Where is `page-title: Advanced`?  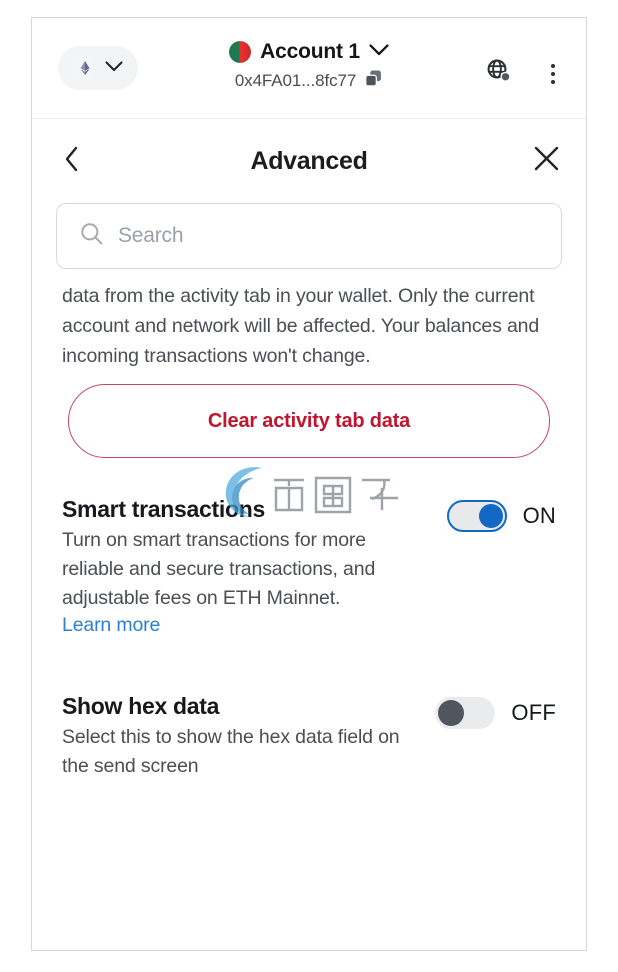
page-title: Advanced is located at coordinates (309, 160).